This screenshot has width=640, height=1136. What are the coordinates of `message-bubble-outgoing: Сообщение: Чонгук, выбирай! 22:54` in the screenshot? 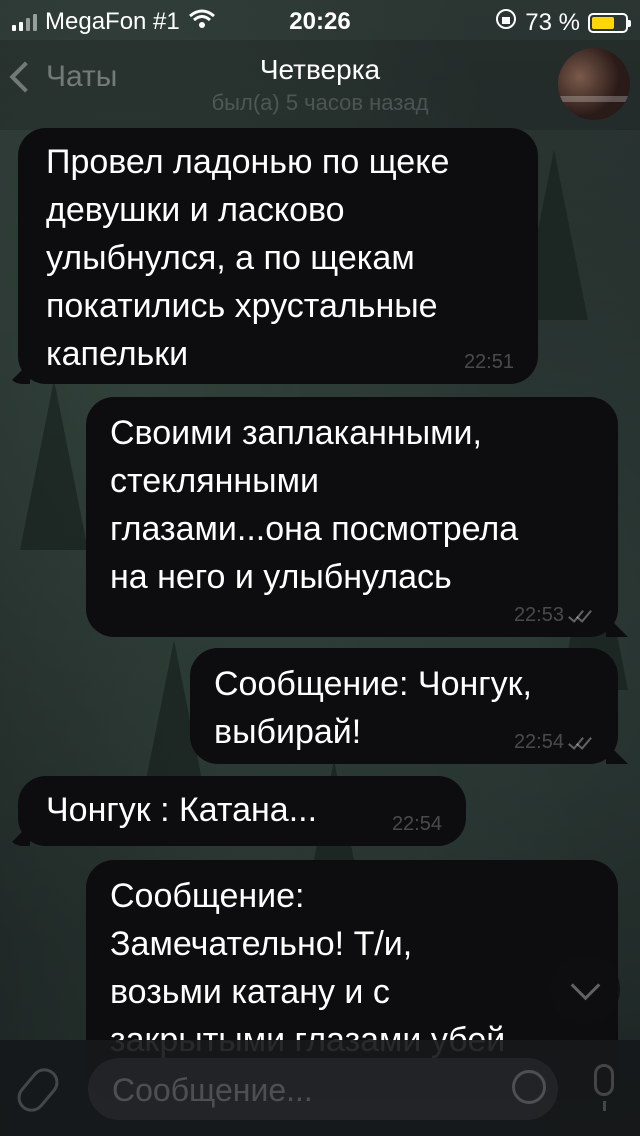 It's located at (409, 706).